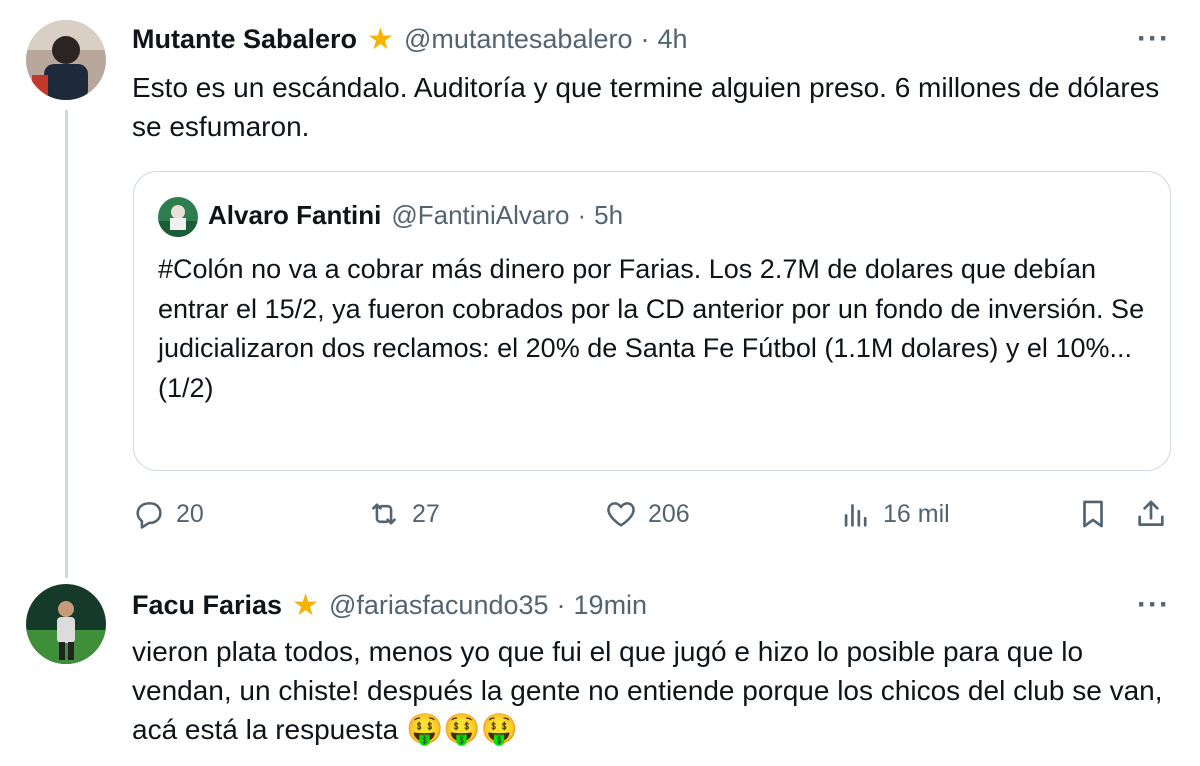 Image resolution: width=1200 pixels, height=766 pixels. Describe the element at coordinates (190, 513) in the screenshot. I see `reply-count: 20` at that location.